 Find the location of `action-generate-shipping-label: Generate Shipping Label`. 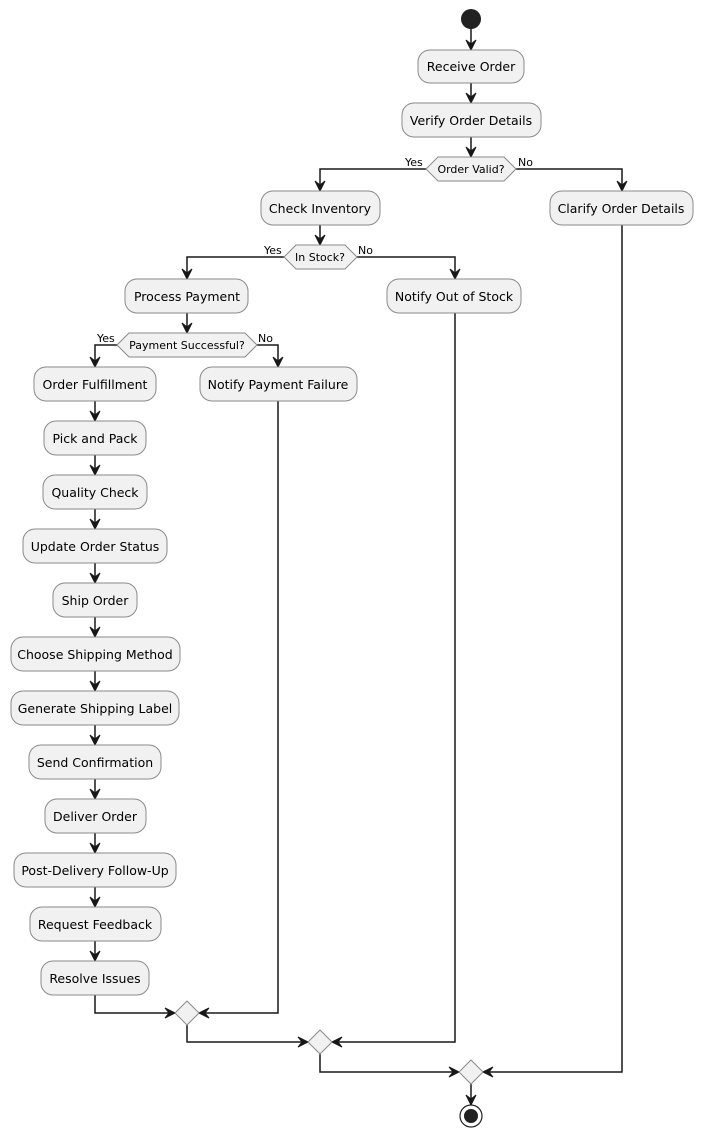

action-generate-shipping-label: Generate Shipping Label is located at coordinates (95, 708).